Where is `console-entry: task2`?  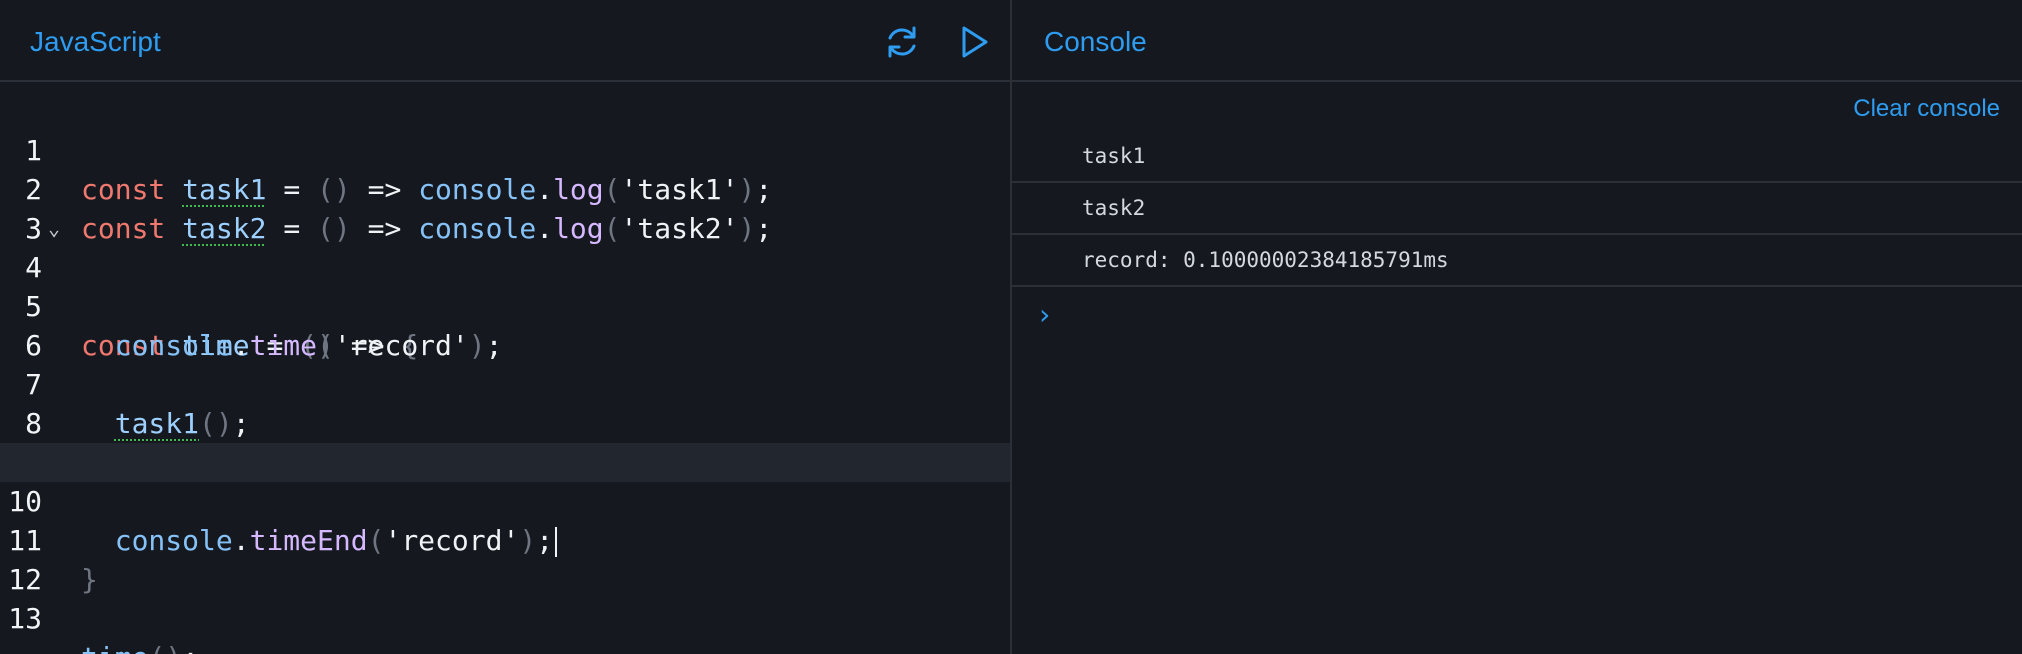
console-entry: task2 is located at coordinates (1517, 209).